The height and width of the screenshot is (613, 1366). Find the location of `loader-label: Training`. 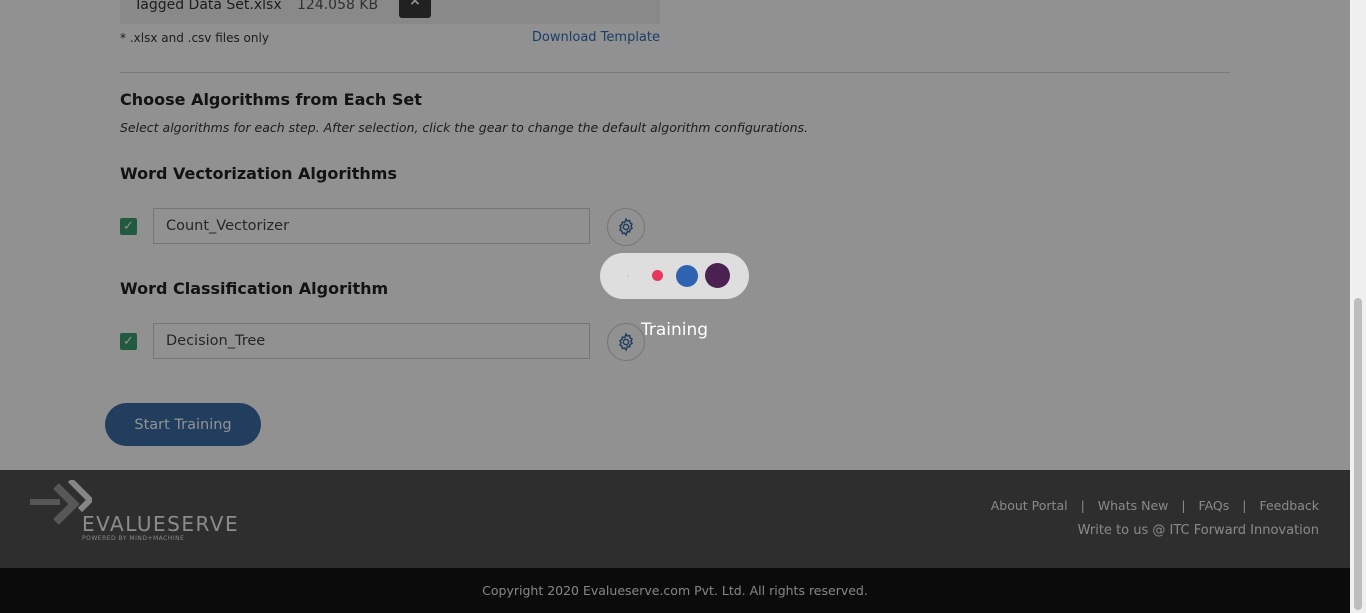

loader-label: Training is located at coordinates (674, 330).